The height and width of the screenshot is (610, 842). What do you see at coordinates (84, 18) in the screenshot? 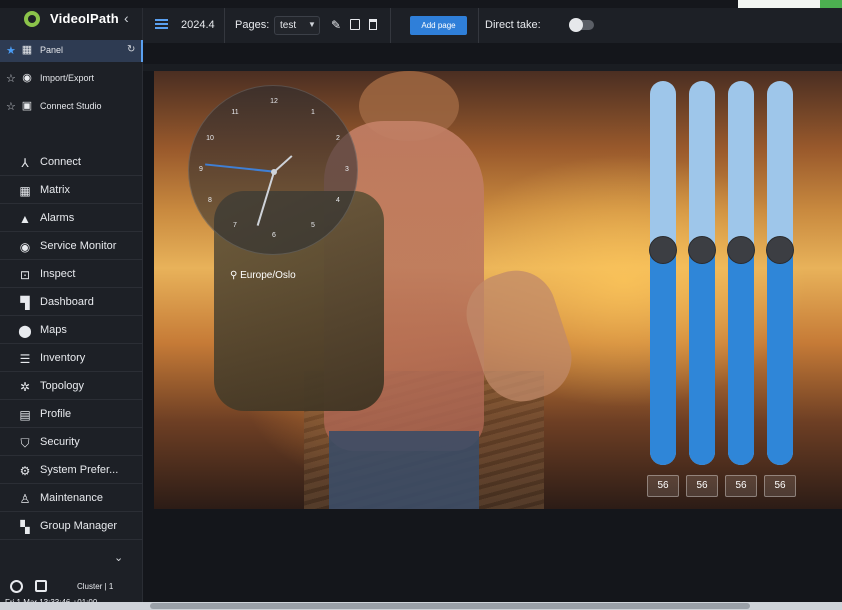
I see `app-logo-text: VideoIPath` at bounding box center [84, 18].